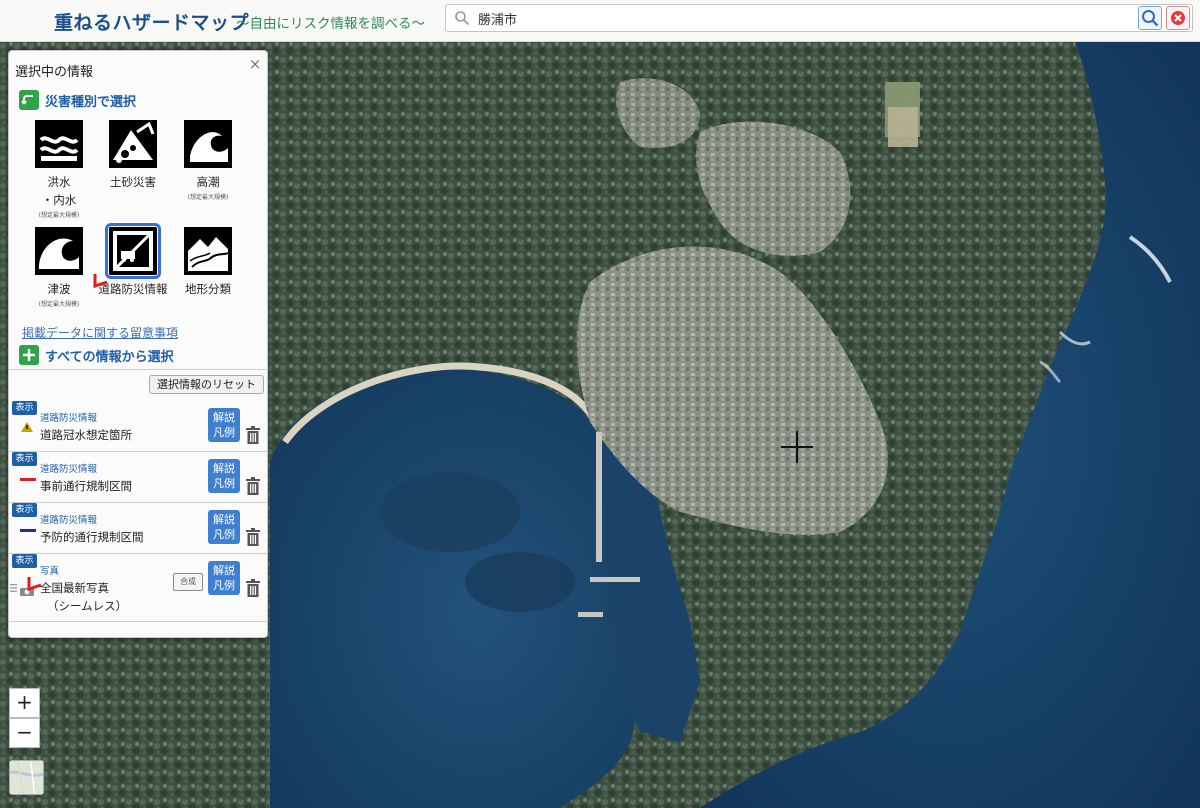  I want to click on drag-handle-icon, so click(13, 588).